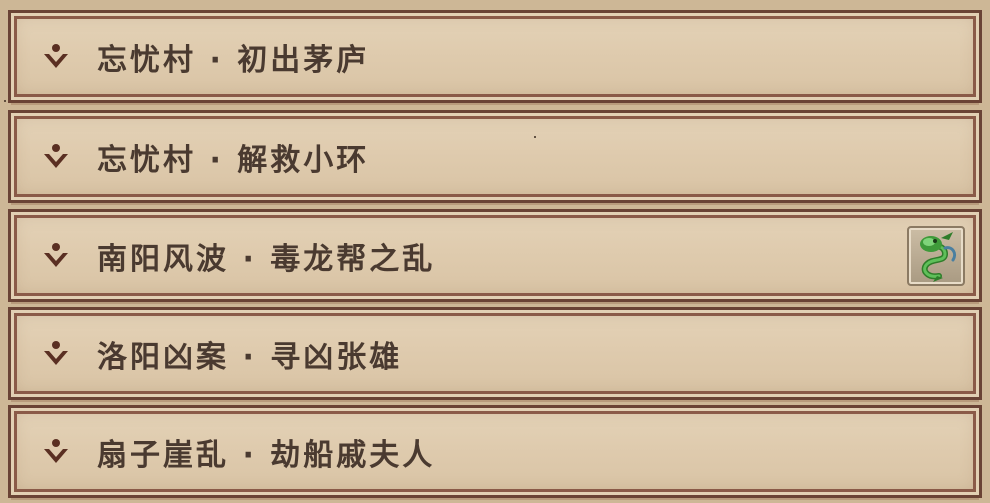 The height and width of the screenshot is (503, 990). I want to click on reward-item-slot, so click(936, 255).